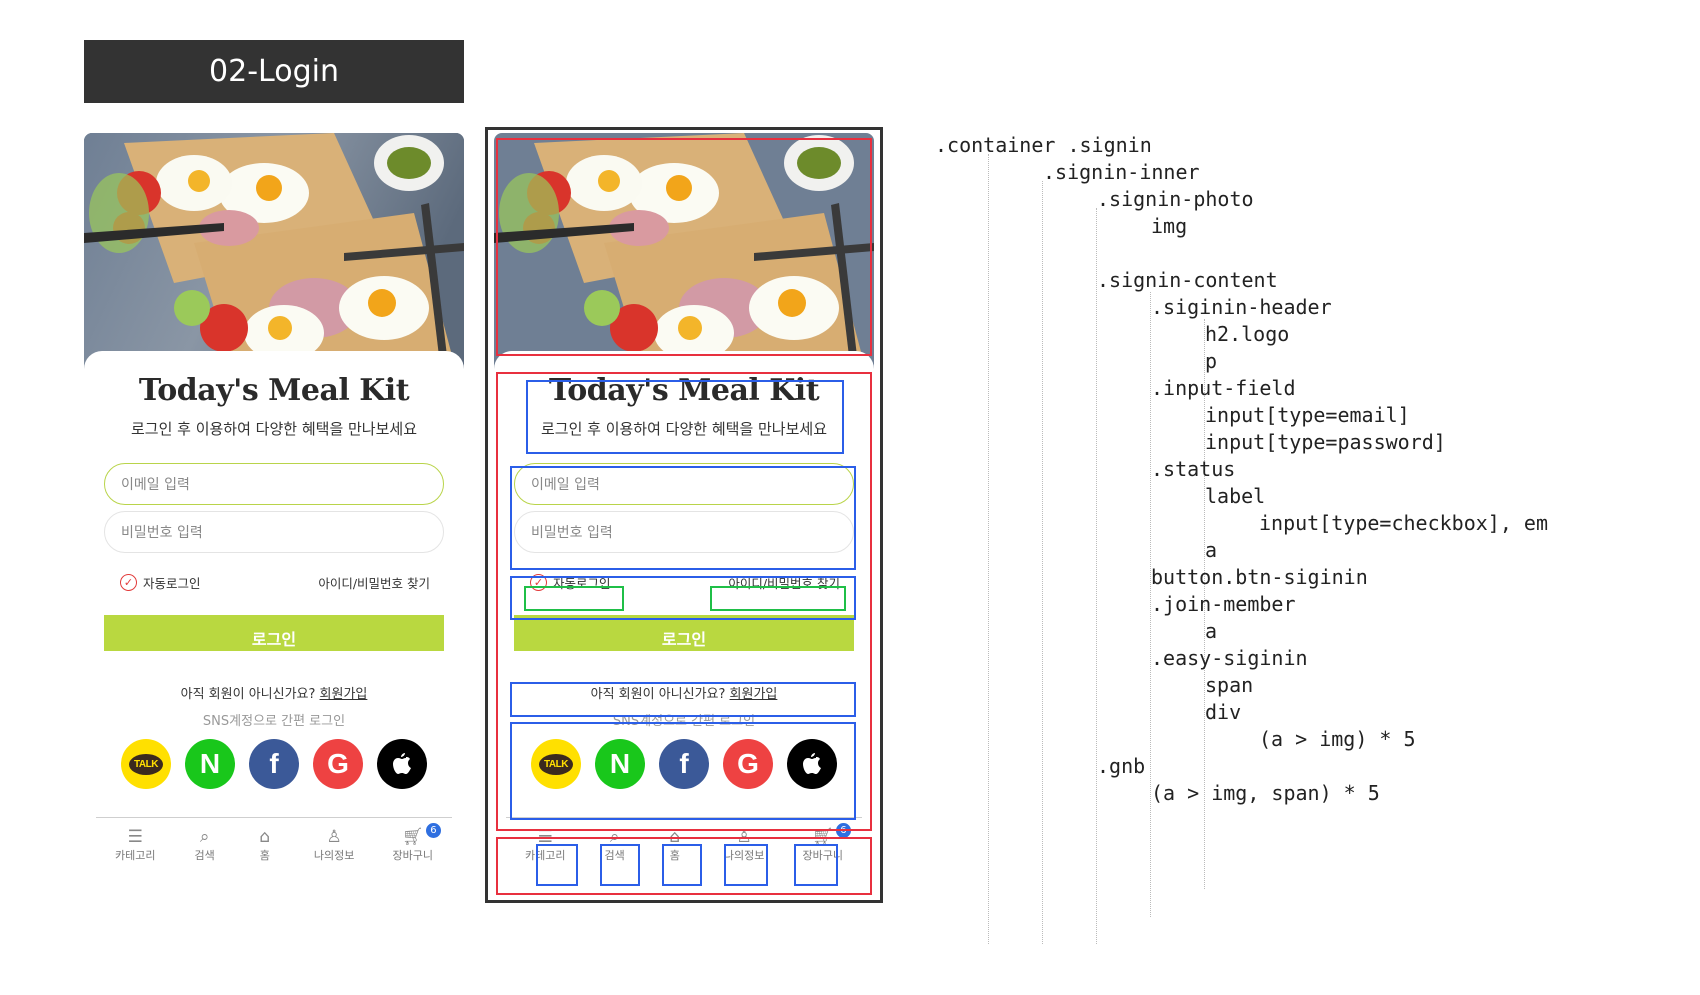  I want to click on check-circle-icon: ✓, so click(538, 582).